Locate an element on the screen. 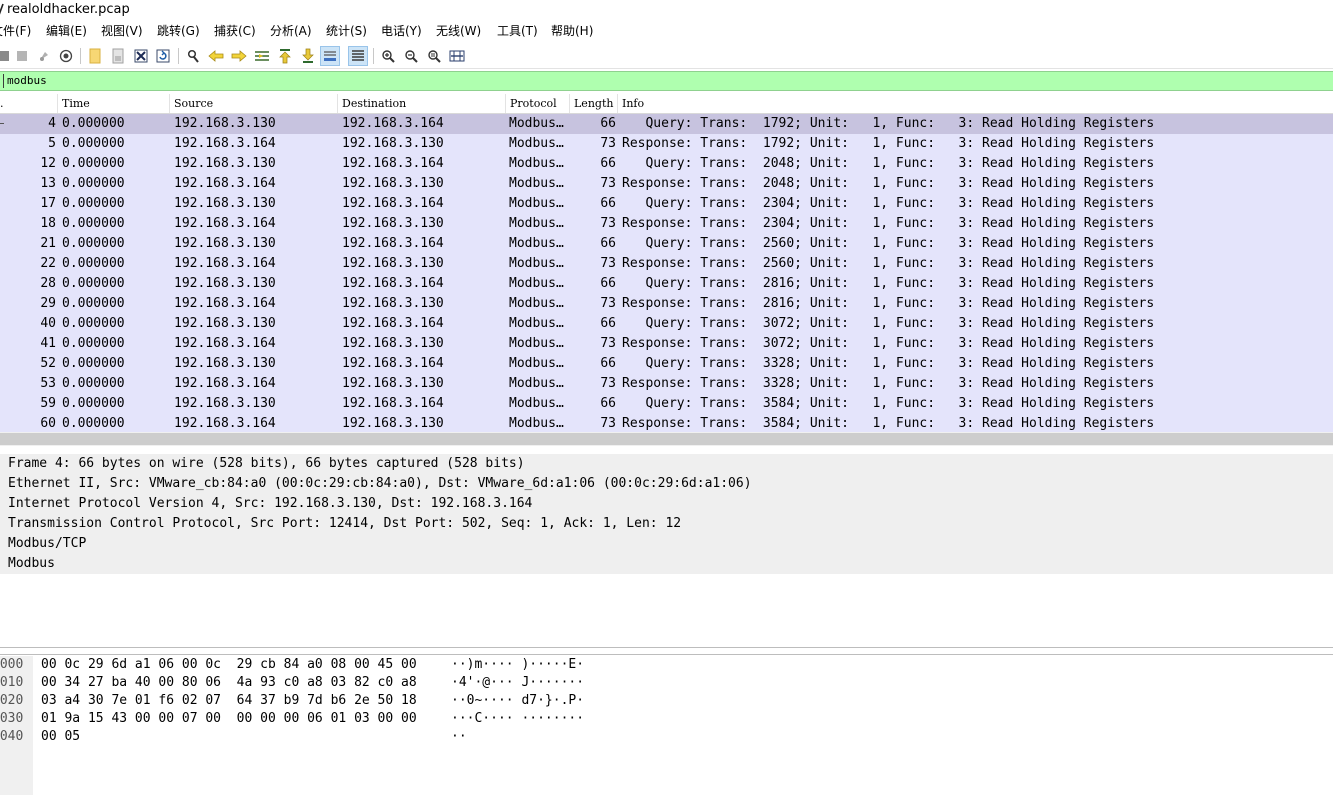 This screenshot has height=795, width=1333. zoom-out-icon is located at coordinates (411, 56).